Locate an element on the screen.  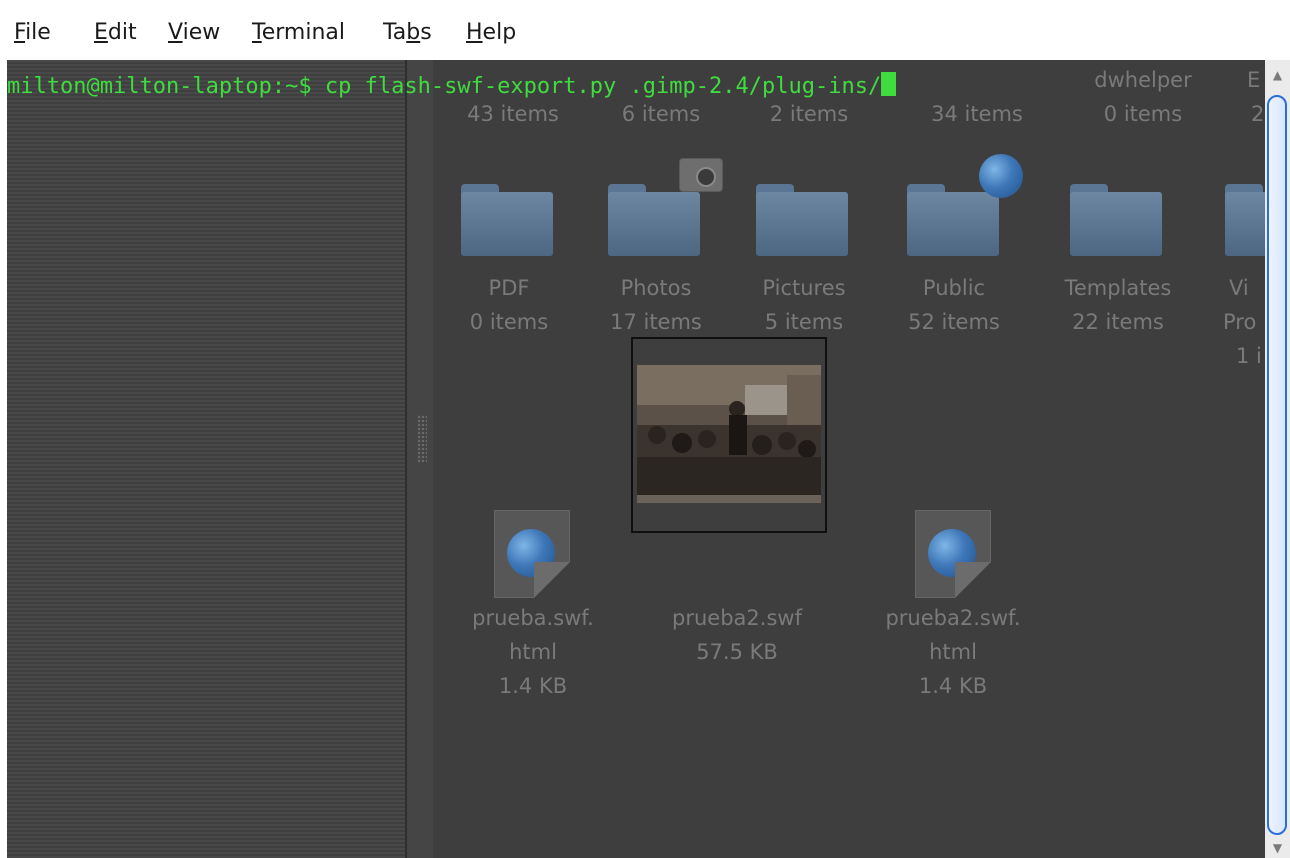
classroom-photo-icon is located at coordinates (729, 434).